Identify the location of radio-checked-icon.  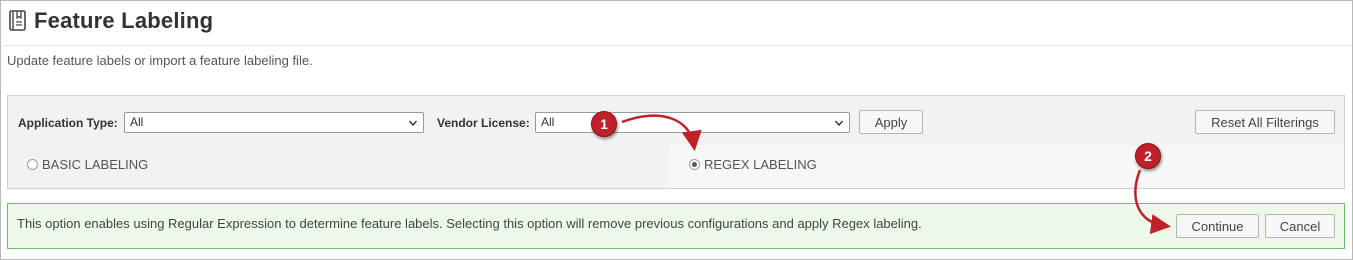
(694, 164).